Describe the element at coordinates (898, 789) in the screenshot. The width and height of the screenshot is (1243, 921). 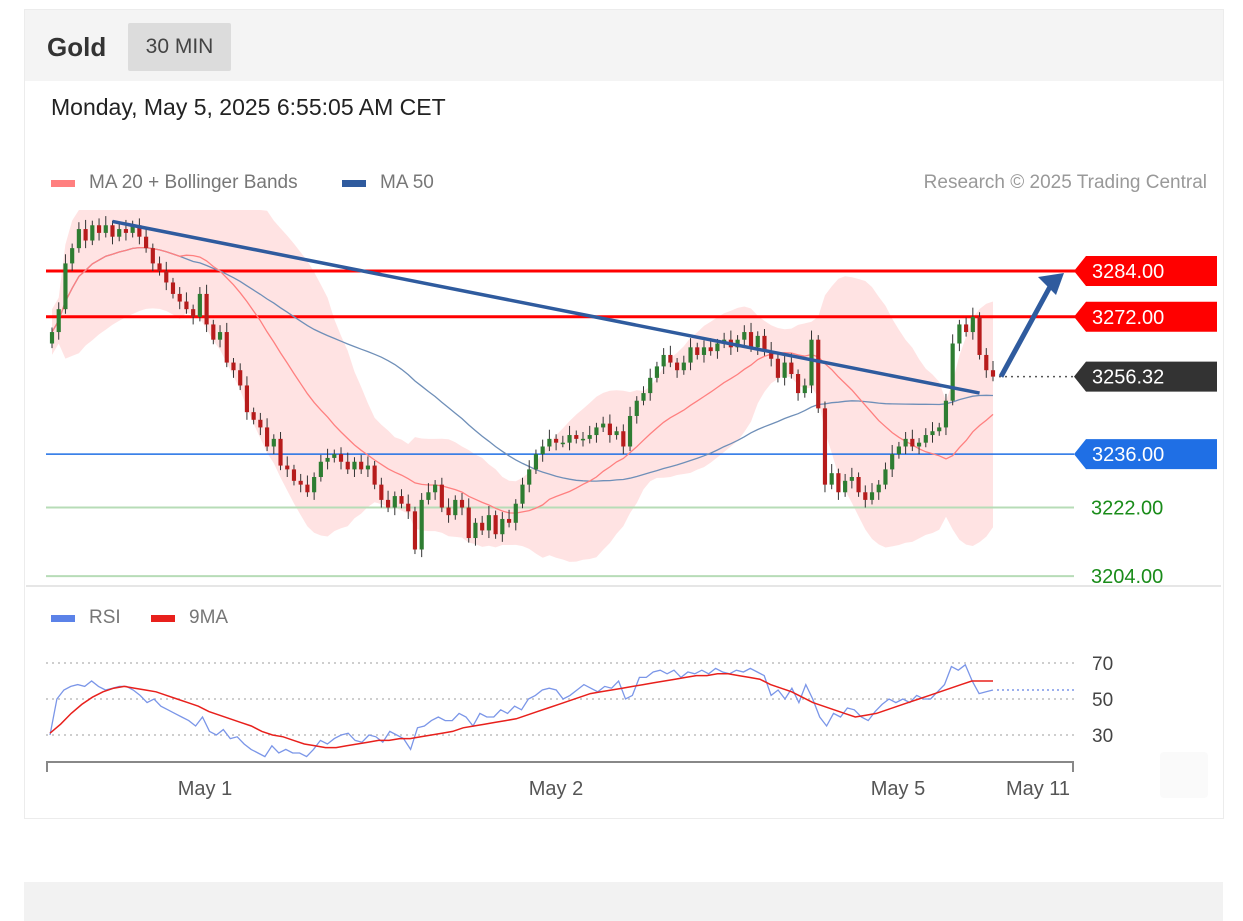
I see `x-tick-label: May 5` at that location.